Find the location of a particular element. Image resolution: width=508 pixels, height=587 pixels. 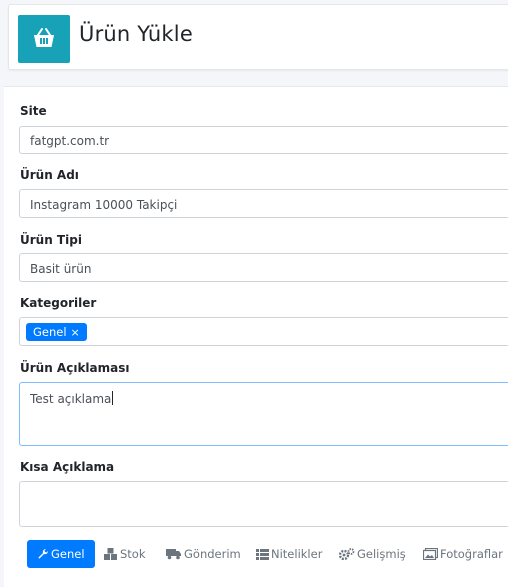

tab-gonderim-label: Gönderim is located at coordinates (212, 554).